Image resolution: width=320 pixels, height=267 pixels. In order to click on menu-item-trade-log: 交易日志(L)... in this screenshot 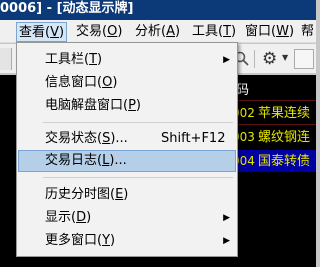, I will do `click(127, 161)`.